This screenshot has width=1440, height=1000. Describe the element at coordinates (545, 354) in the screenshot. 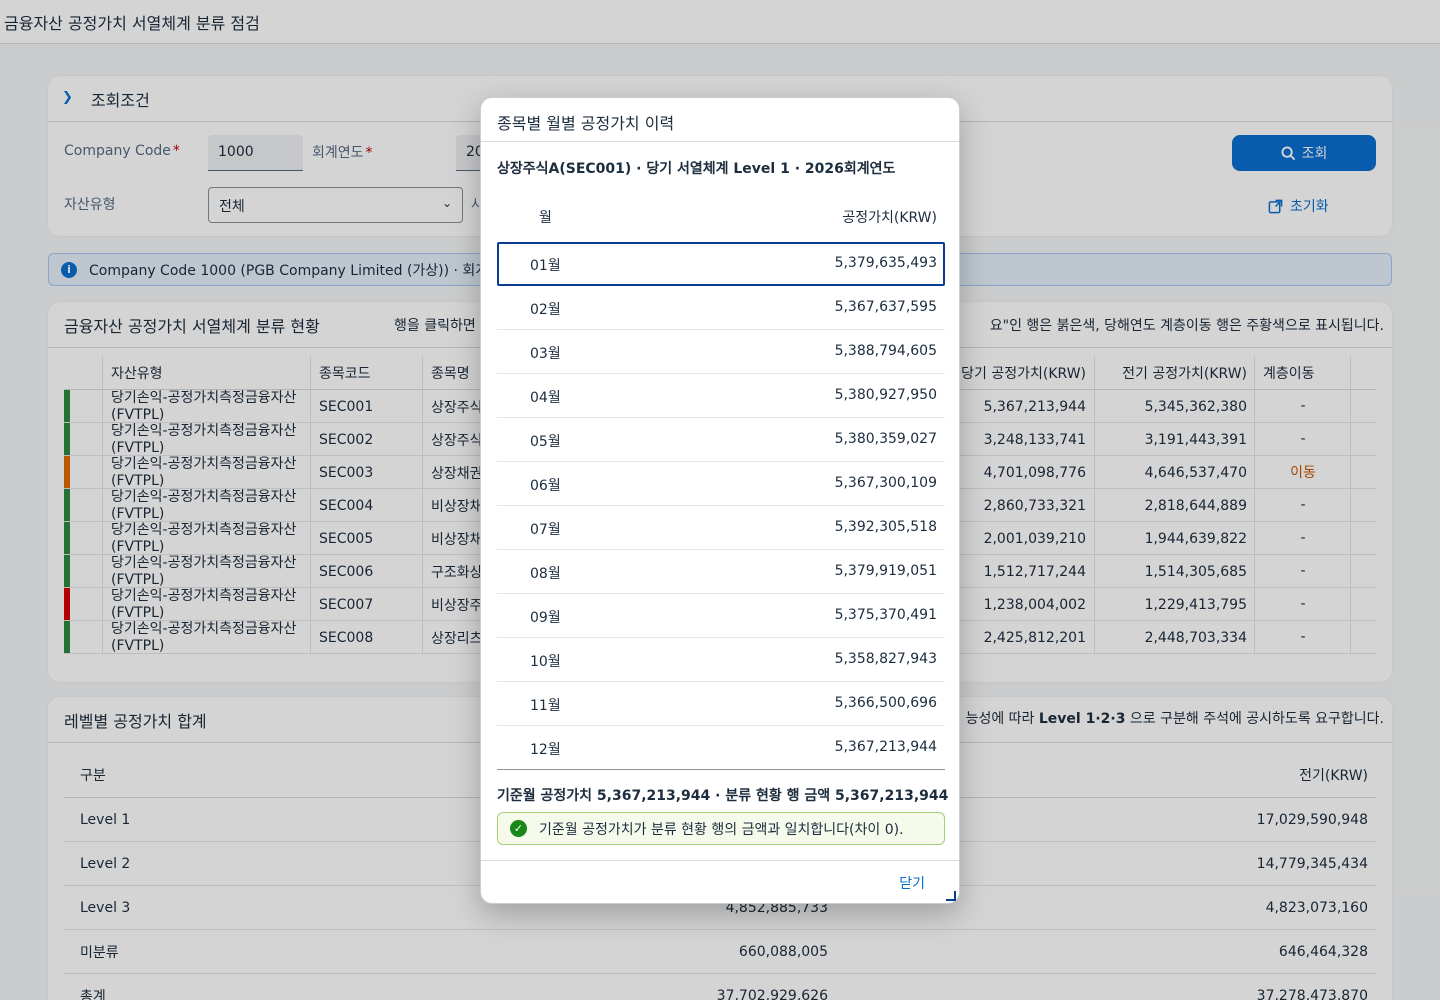

I see `cell-month: 03월` at that location.